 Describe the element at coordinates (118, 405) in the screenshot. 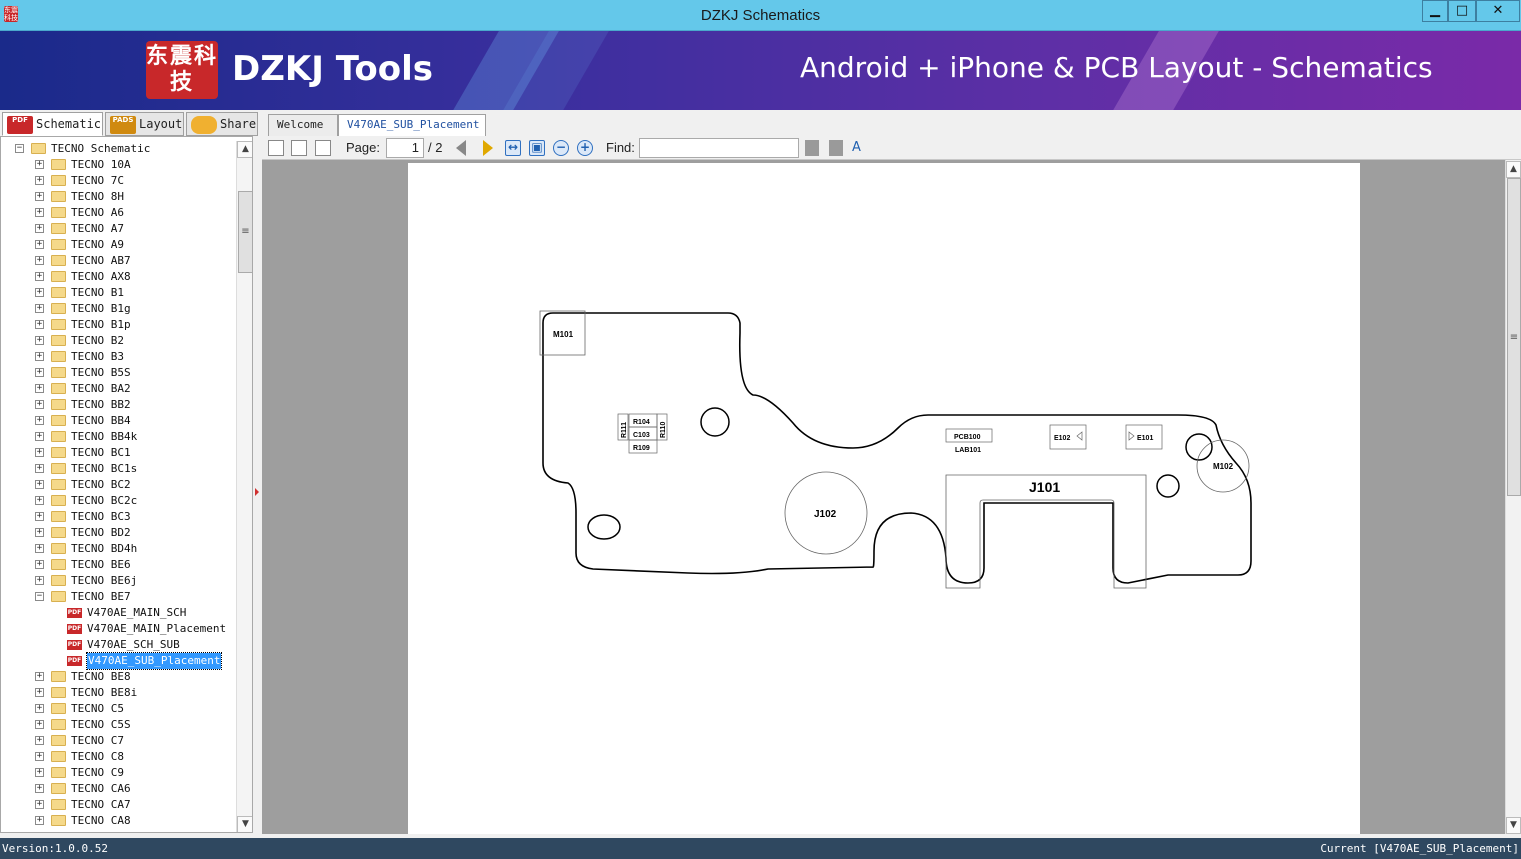

I see `tree-folder-item: + TECNO BB2` at that location.